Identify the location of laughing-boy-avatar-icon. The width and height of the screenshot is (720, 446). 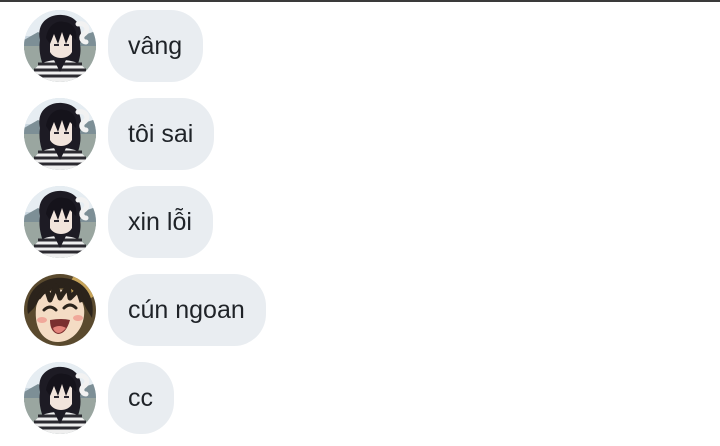
(60, 310).